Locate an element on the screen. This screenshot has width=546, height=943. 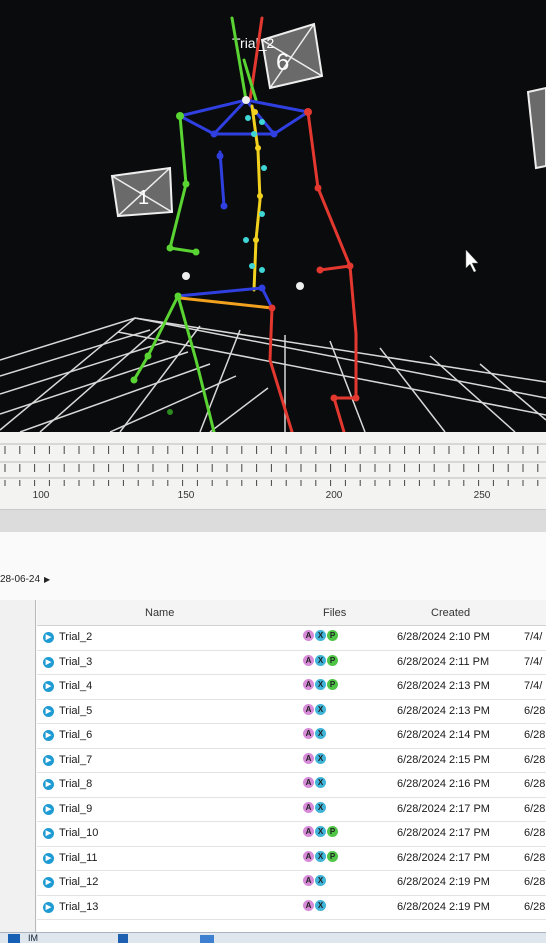
timeline-tick-250: 250 is located at coordinates (482, 495).